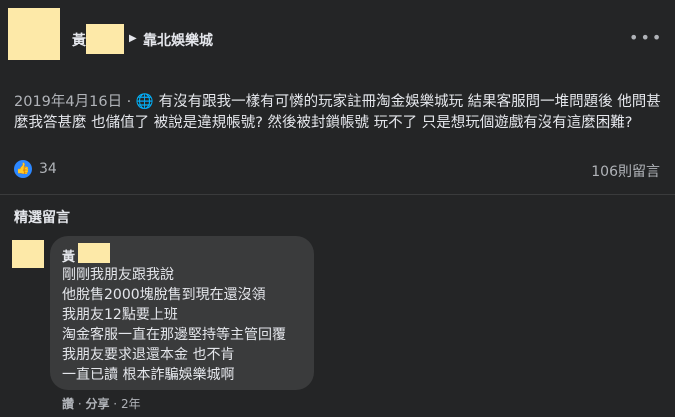 This screenshot has height=417, width=675. What do you see at coordinates (68, 404) in the screenshot?
I see `comment-like-button: 讚` at bounding box center [68, 404].